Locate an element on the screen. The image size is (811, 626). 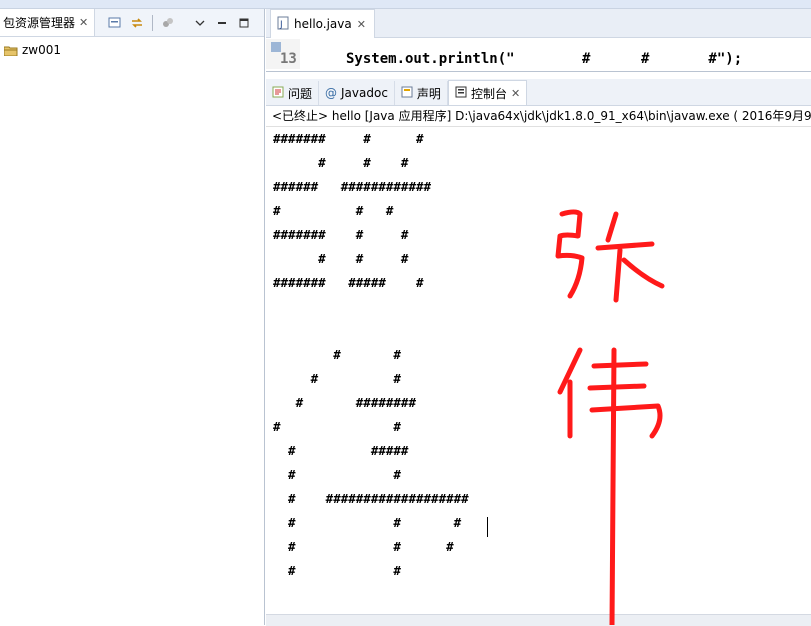
svg-text: J is located at coordinates (281, 25).